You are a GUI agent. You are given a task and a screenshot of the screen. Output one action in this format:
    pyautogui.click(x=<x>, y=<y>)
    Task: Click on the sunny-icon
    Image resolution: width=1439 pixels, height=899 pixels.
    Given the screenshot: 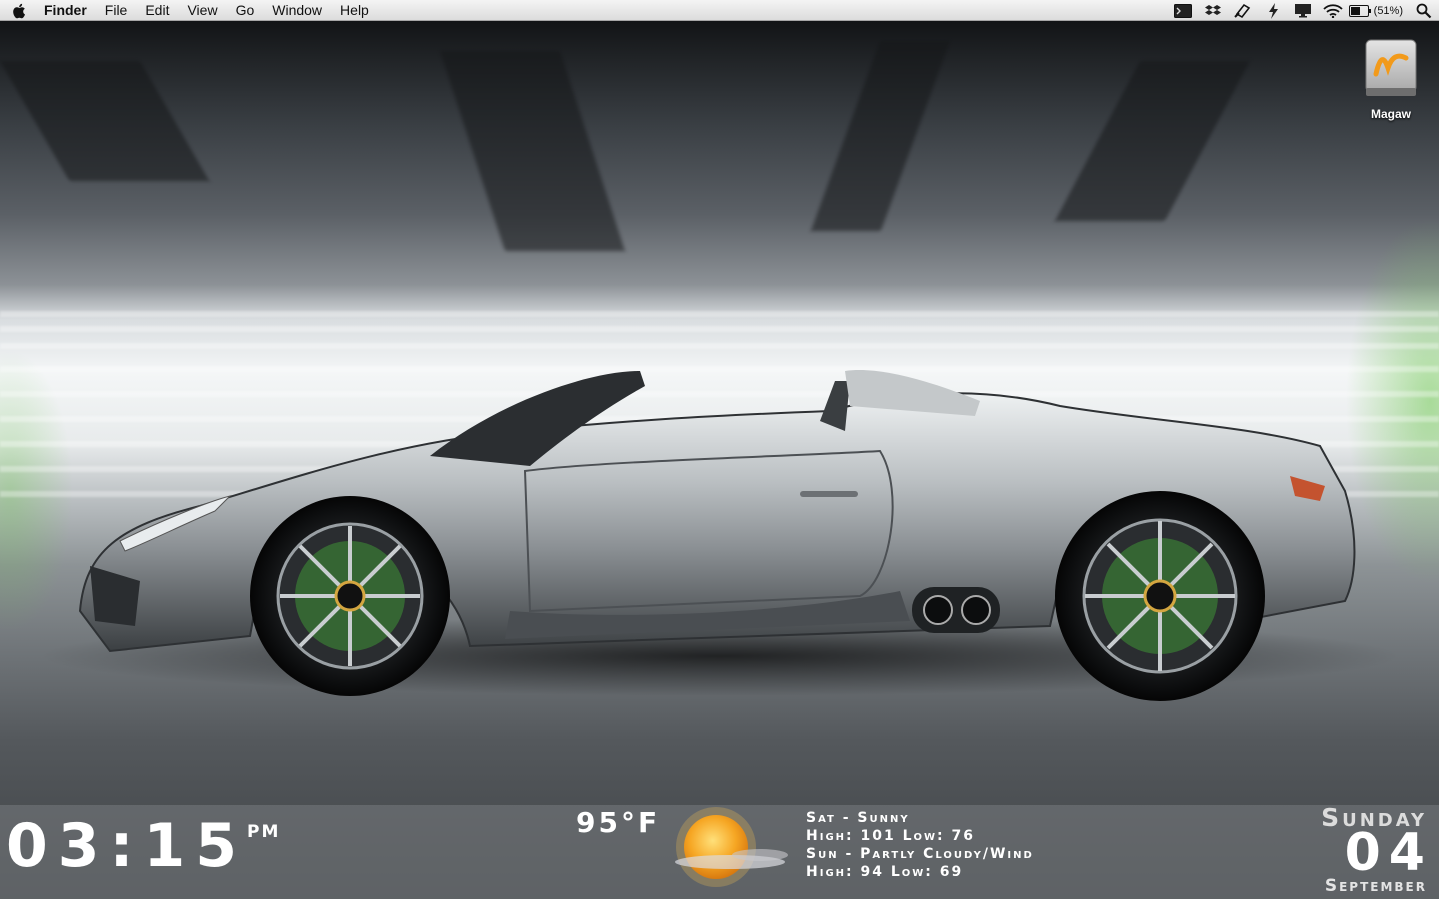 What is the action you would take?
    pyautogui.click(x=731, y=847)
    